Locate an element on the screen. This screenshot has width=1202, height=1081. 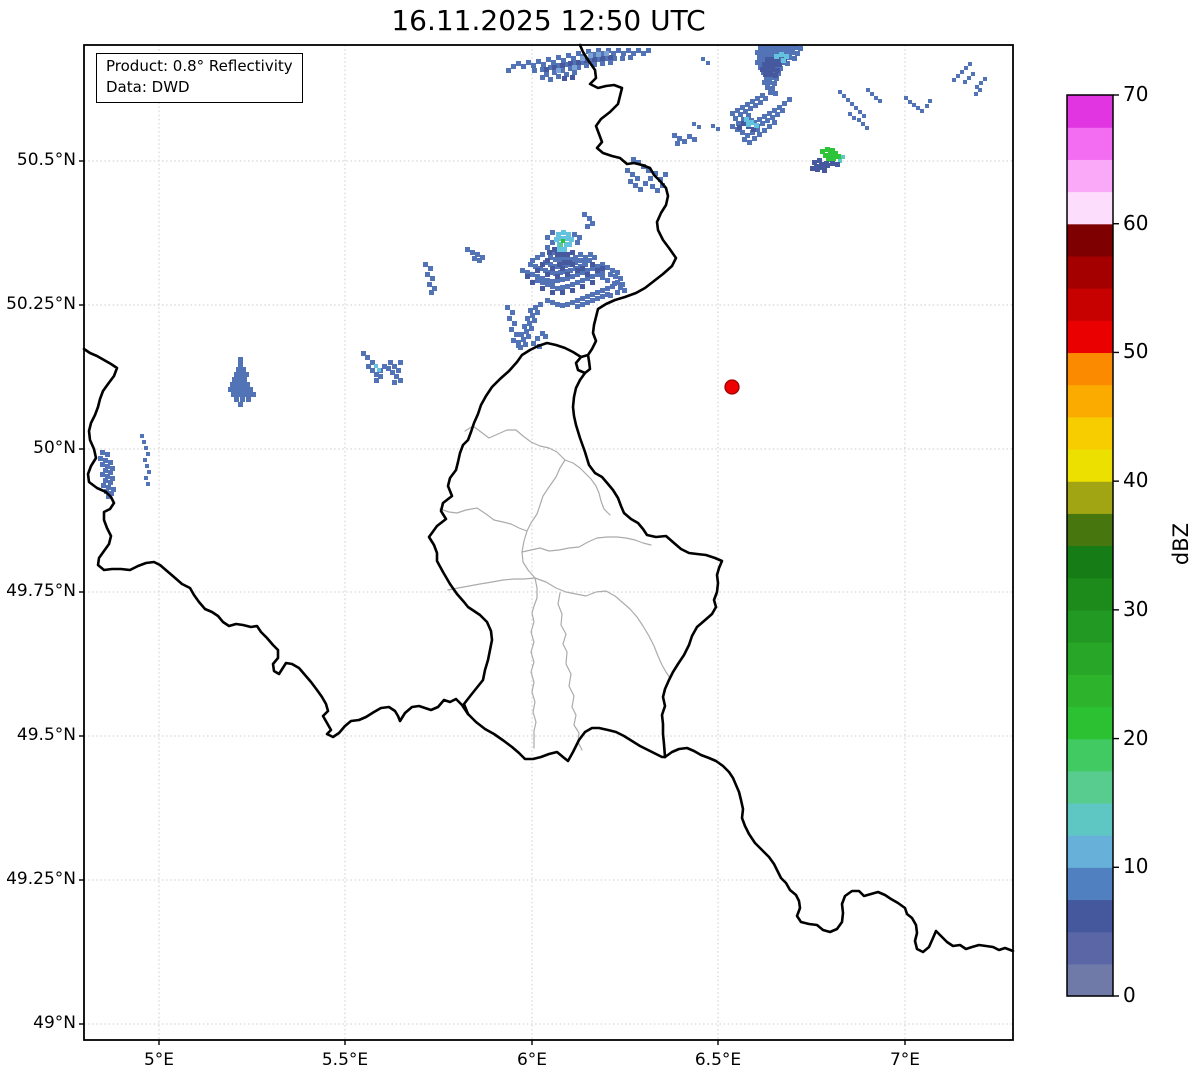
luxembourg-canton-borders is located at coordinates (555, 588).